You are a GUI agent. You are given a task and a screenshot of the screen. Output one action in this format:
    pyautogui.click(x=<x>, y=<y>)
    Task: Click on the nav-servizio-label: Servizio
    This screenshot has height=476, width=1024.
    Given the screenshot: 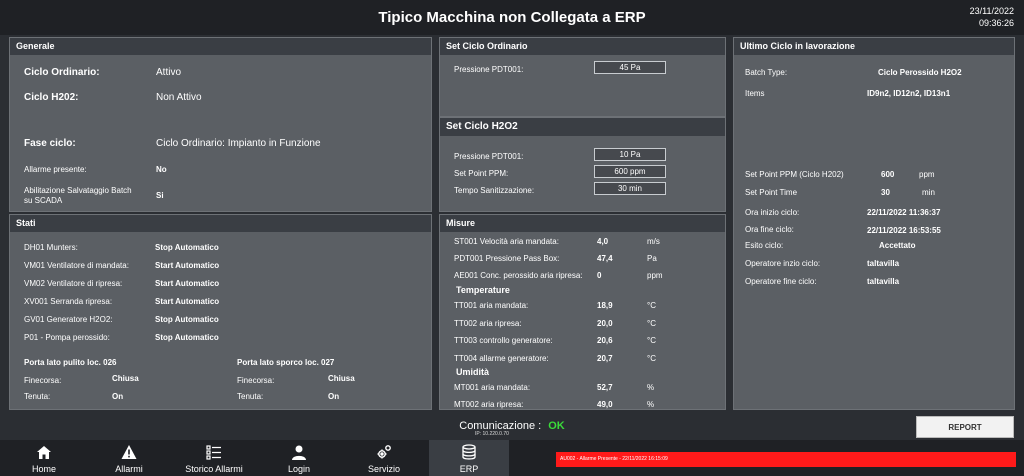 What is the action you would take?
    pyautogui.click(x=383, y=469)
    